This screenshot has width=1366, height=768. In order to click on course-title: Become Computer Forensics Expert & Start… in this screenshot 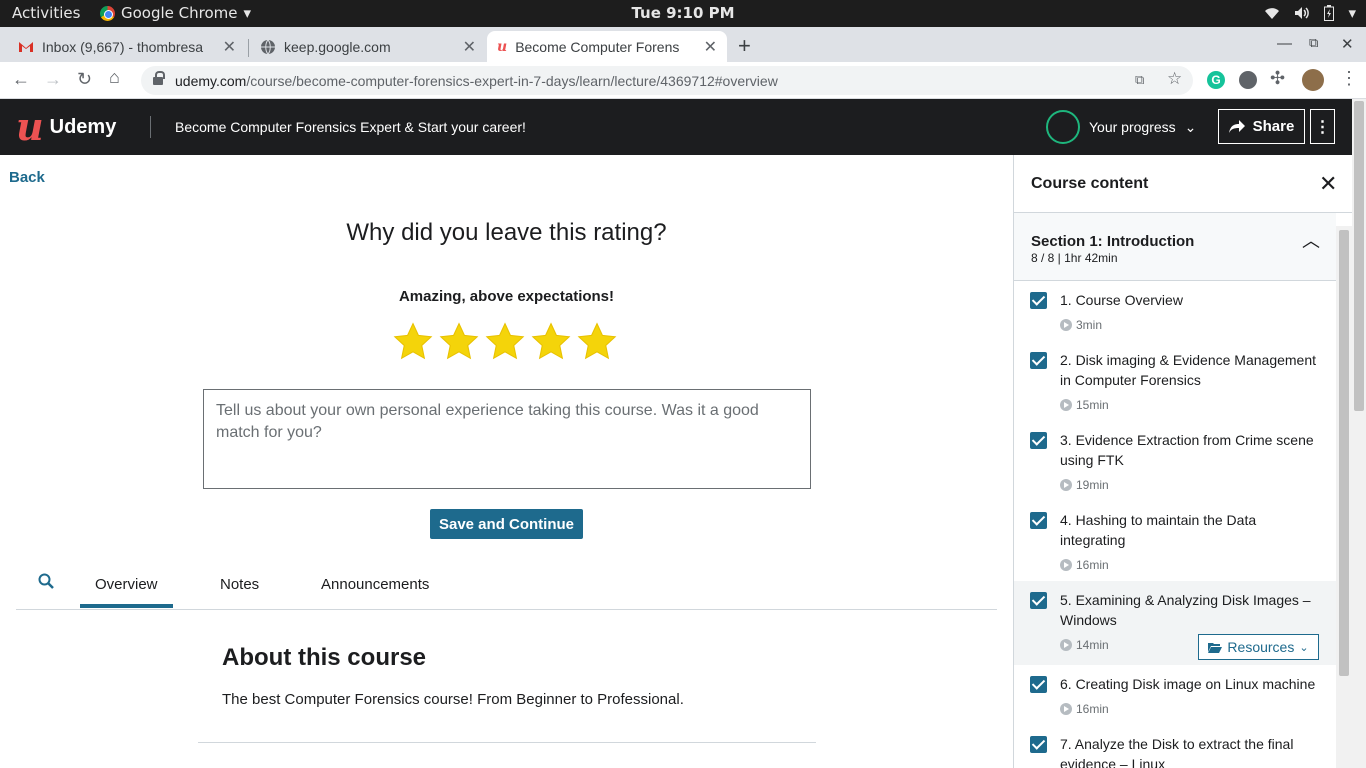, I will do `click(350, 127)`.